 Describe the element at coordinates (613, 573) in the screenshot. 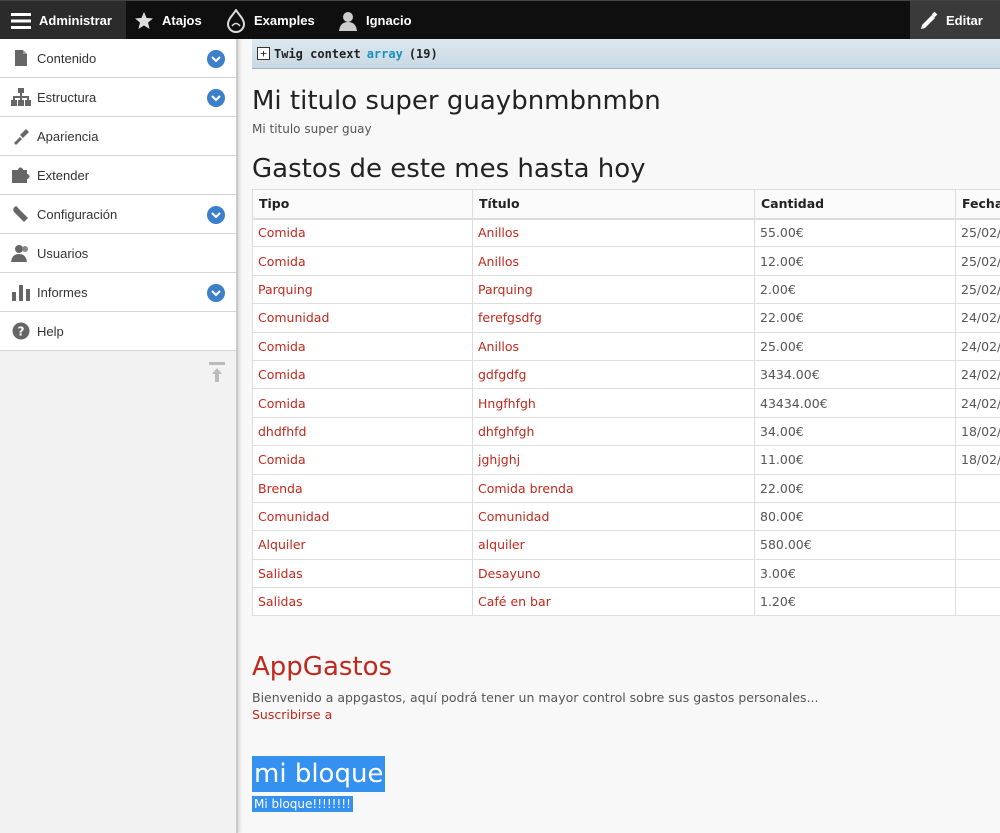

I see `cell-titulo: Desayuno` at that location.